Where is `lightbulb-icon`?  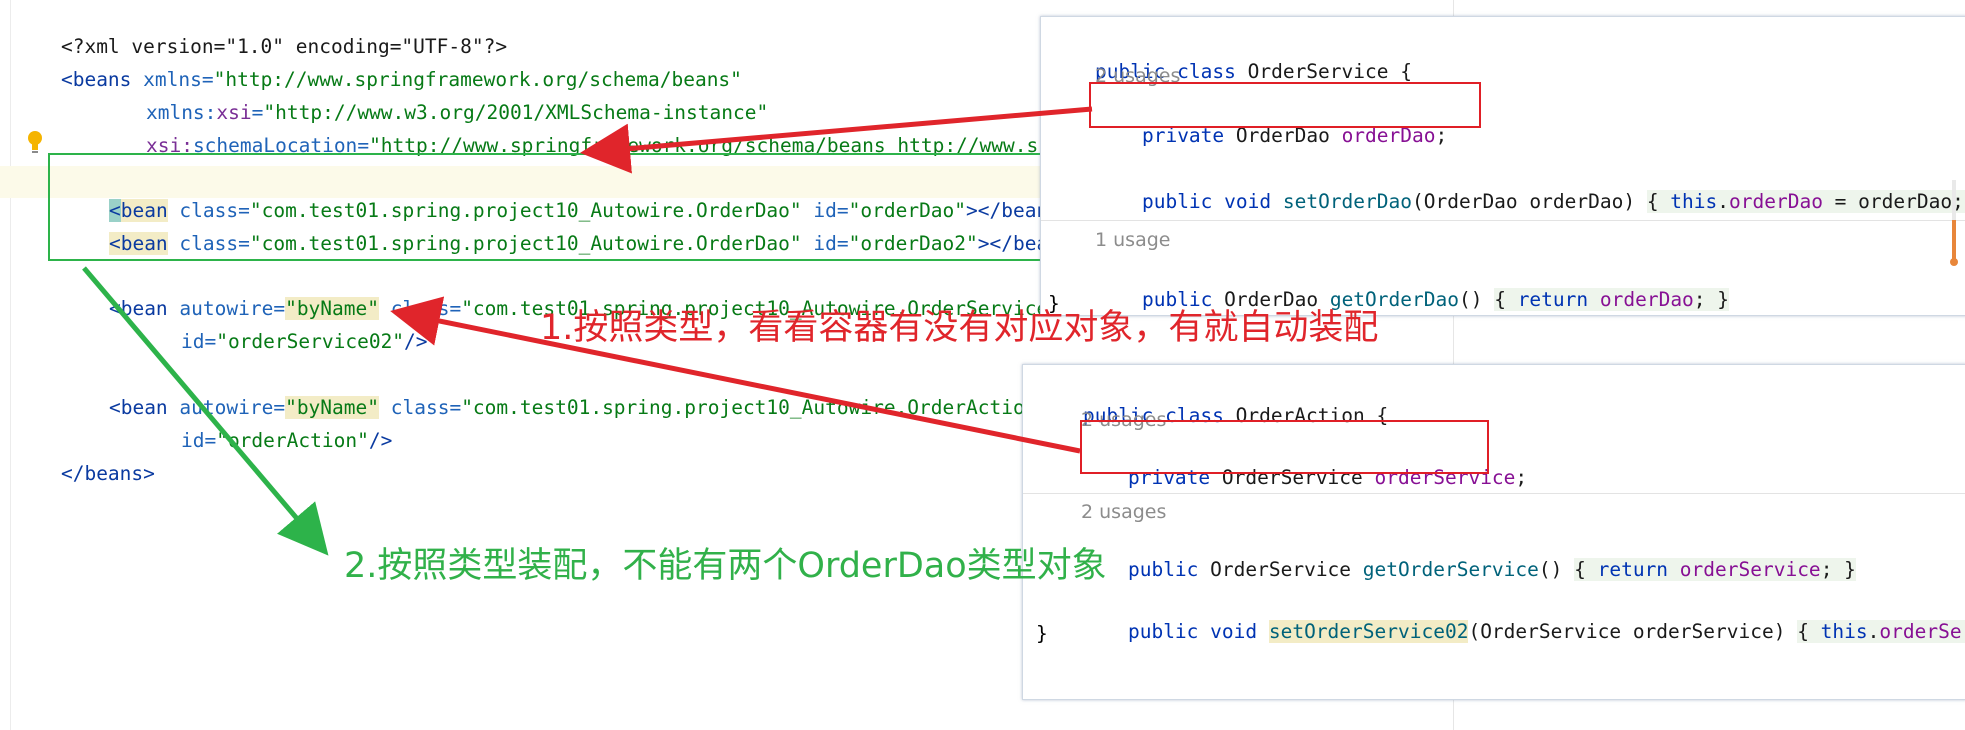 lightbulb-icon is located at coordinates (35, 143).